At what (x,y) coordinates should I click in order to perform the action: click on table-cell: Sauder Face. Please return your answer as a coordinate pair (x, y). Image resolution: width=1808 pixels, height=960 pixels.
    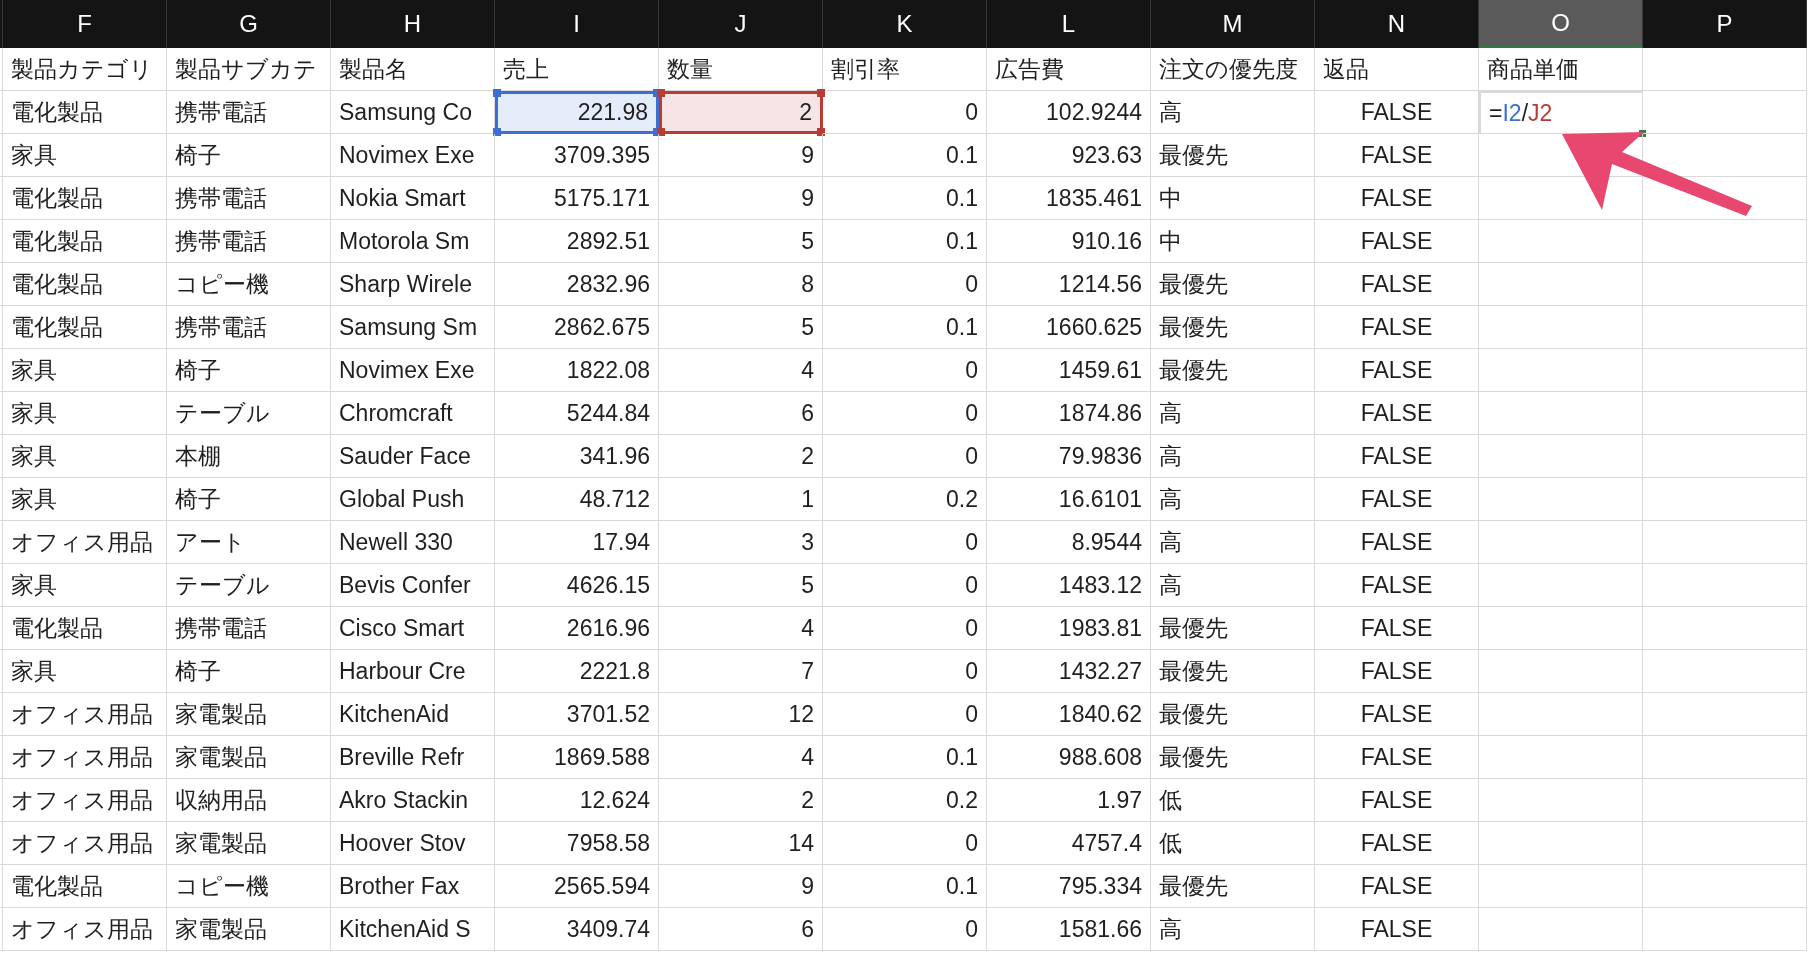
    Looking at the image, I should click on (413, 456).